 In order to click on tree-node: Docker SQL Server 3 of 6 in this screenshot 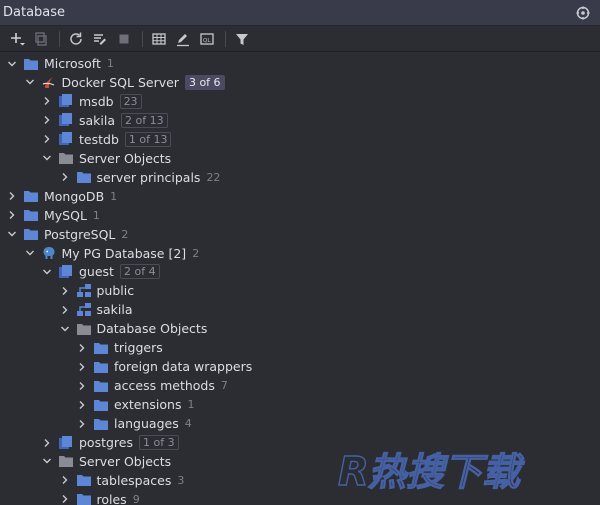, I will do `click(300, 82)`.